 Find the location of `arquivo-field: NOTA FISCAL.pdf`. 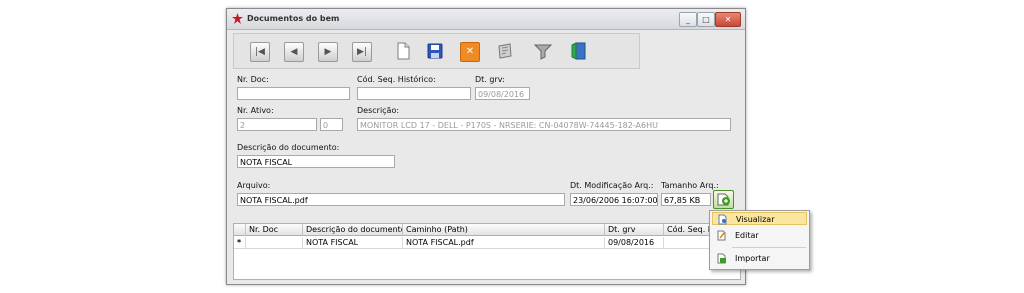

arquivo-field: NOTA FISCAL.pdf is located at coordinates (401, 199).